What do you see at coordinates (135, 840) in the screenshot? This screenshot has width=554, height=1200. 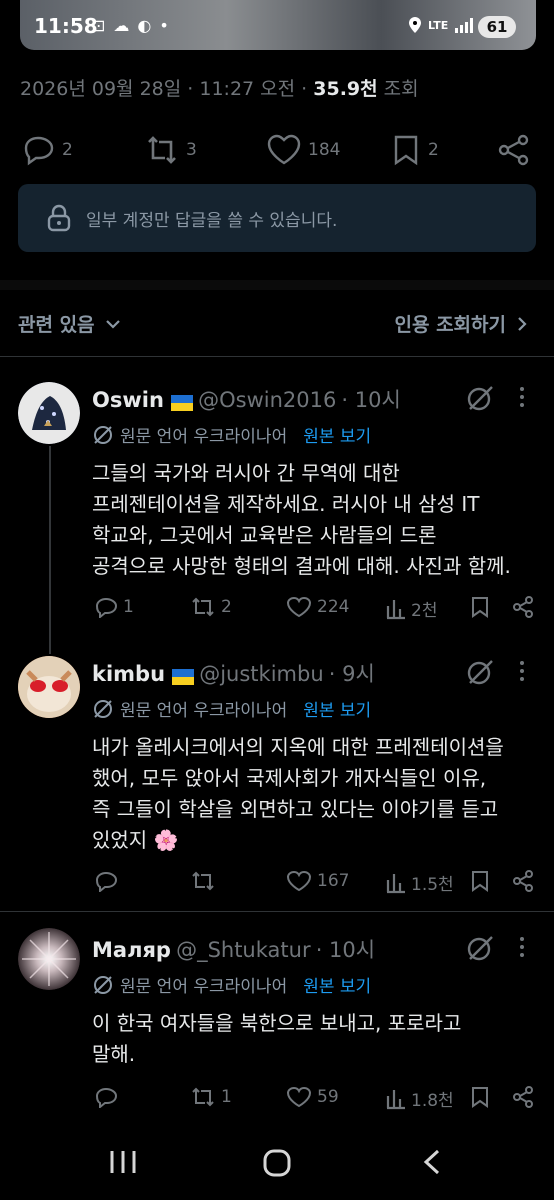 I see `tweet-text-line: 있었지 🌸` at bounding box center [135, 840].